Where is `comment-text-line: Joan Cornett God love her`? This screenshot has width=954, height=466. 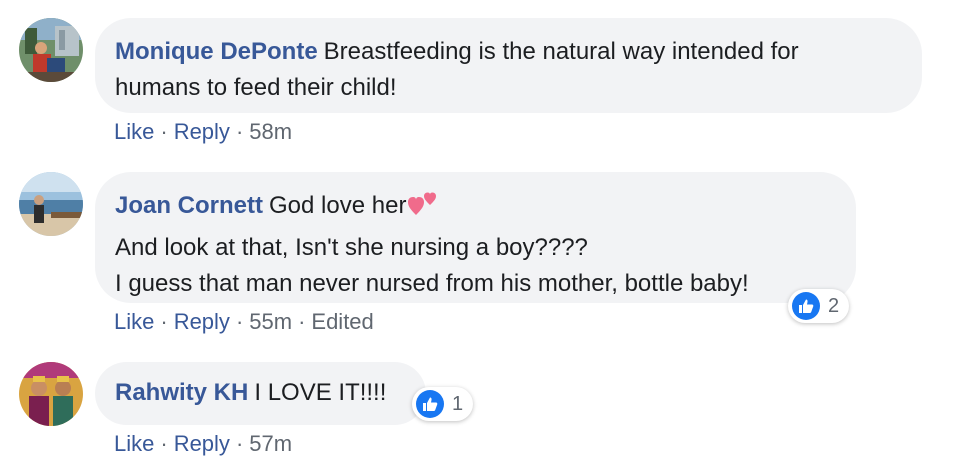
comment-text-line: Joan Cornett God love her is located at coordinates (475, 209).